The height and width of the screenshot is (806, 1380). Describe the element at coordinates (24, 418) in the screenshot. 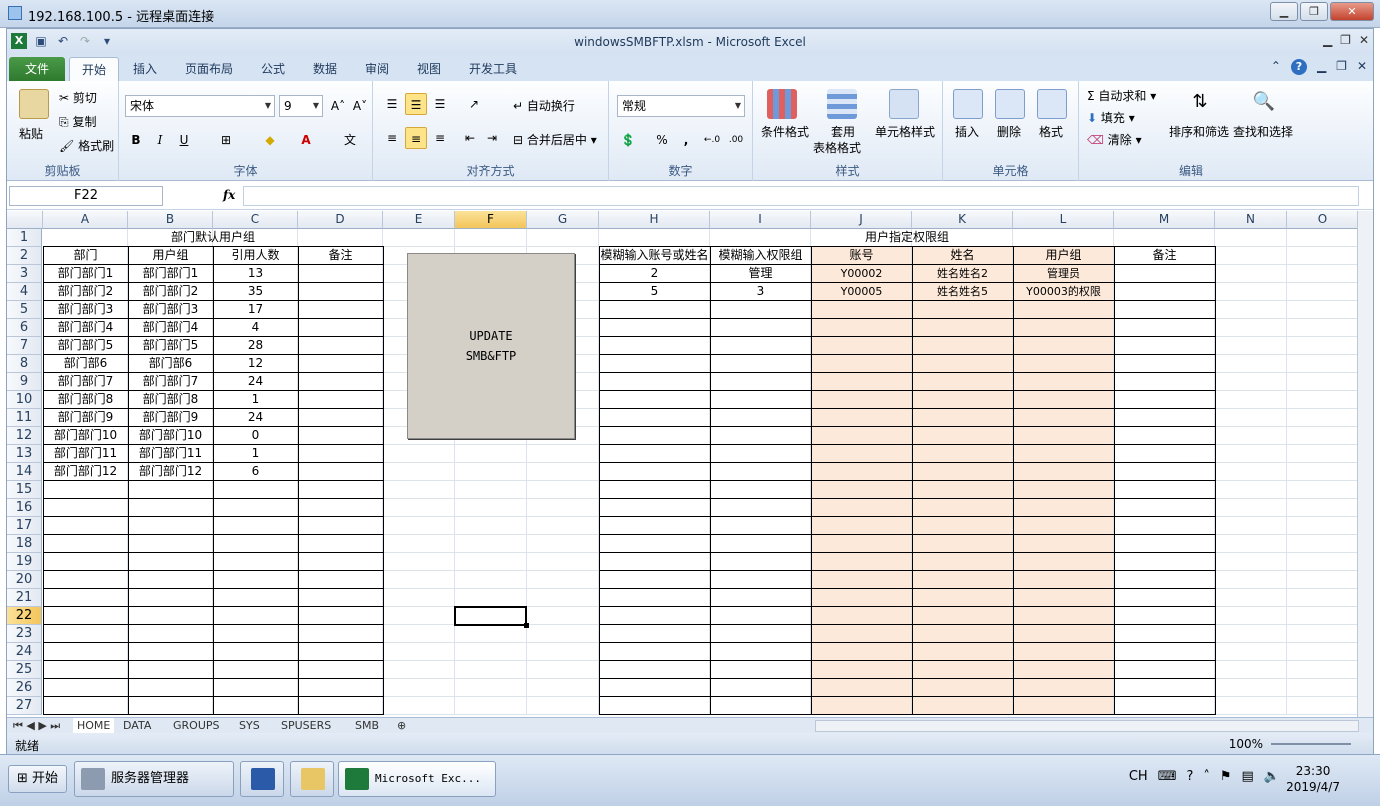

I see `row-header-11: 11` at that location.